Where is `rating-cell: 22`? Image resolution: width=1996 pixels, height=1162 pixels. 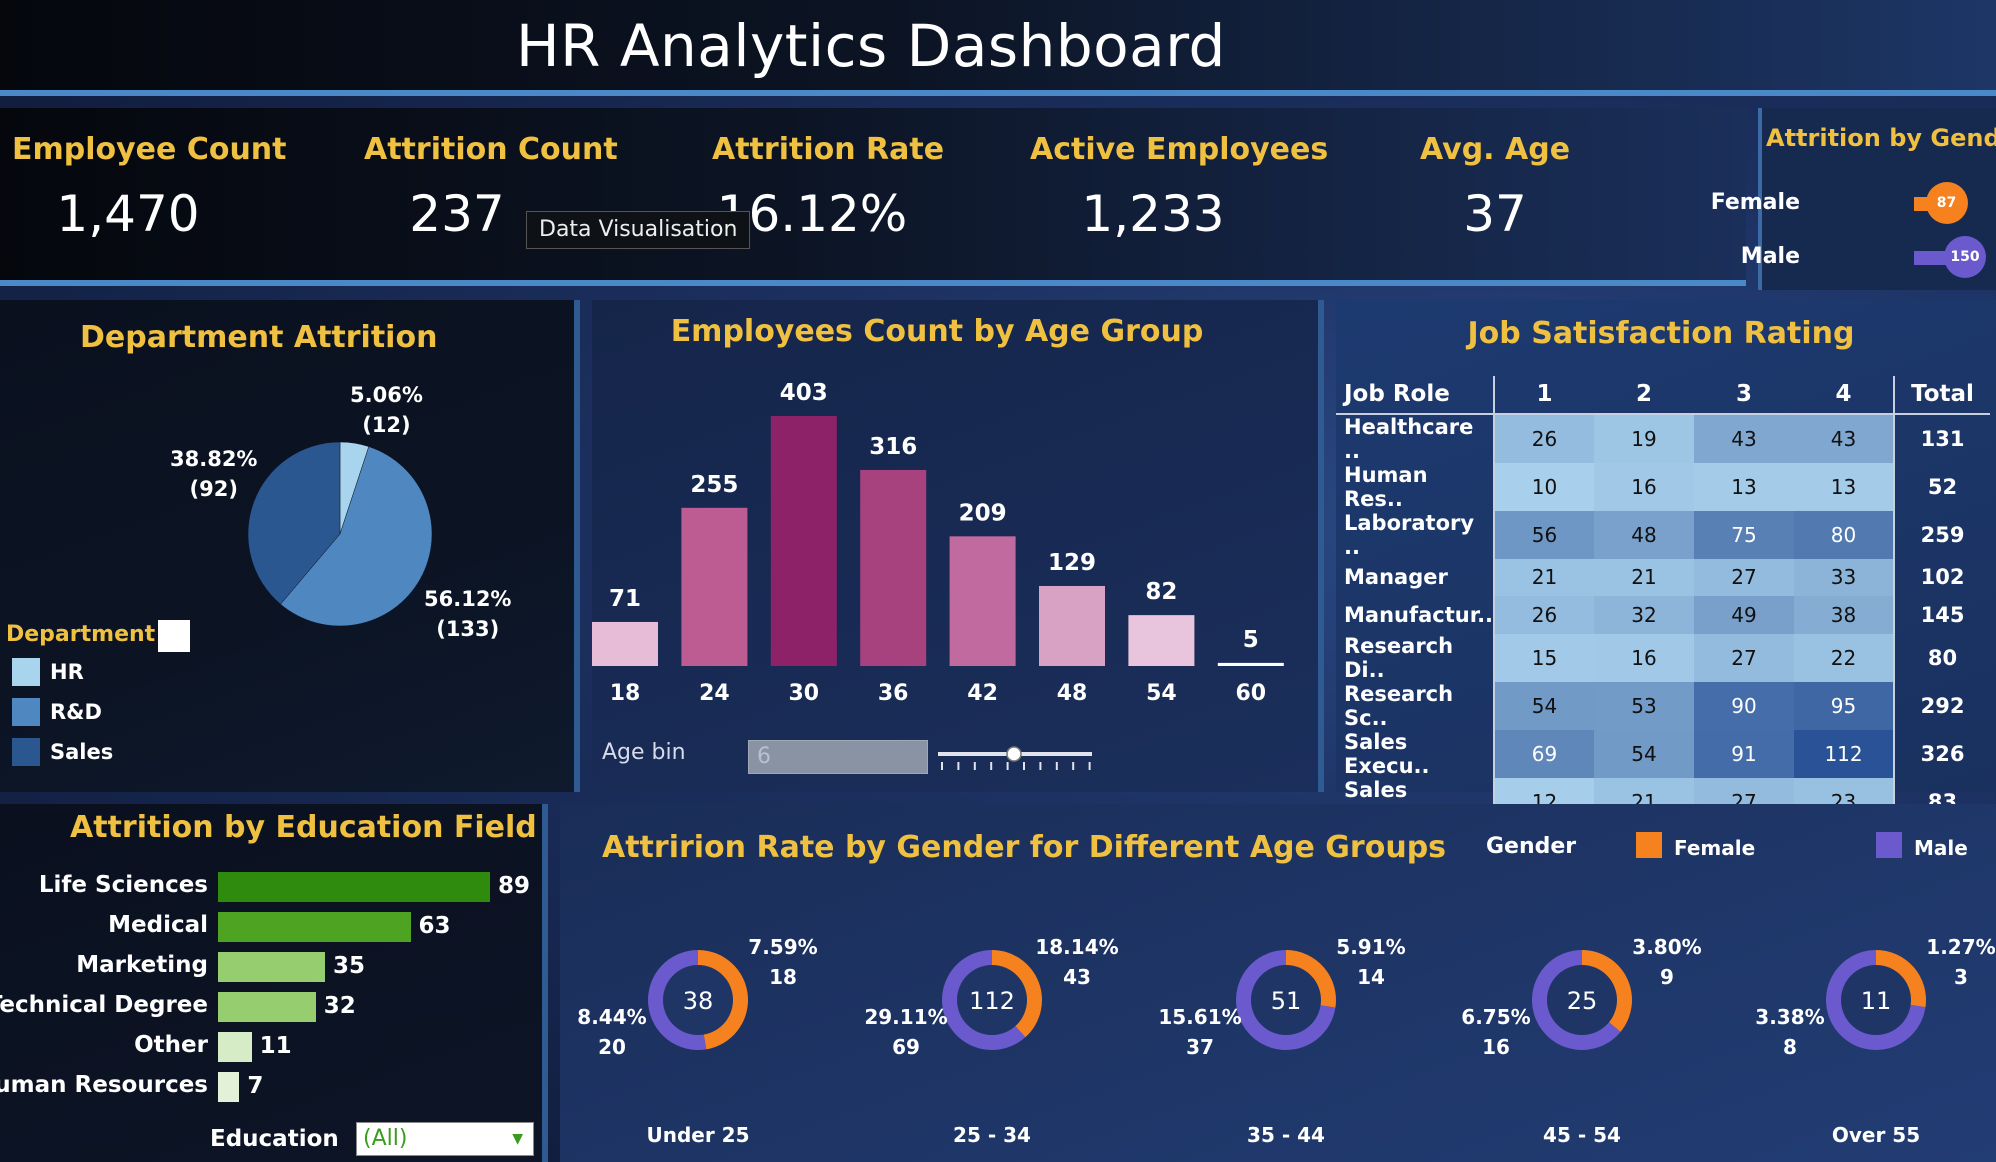 rating-cell: 22 is located at coordinates (1844, 657).